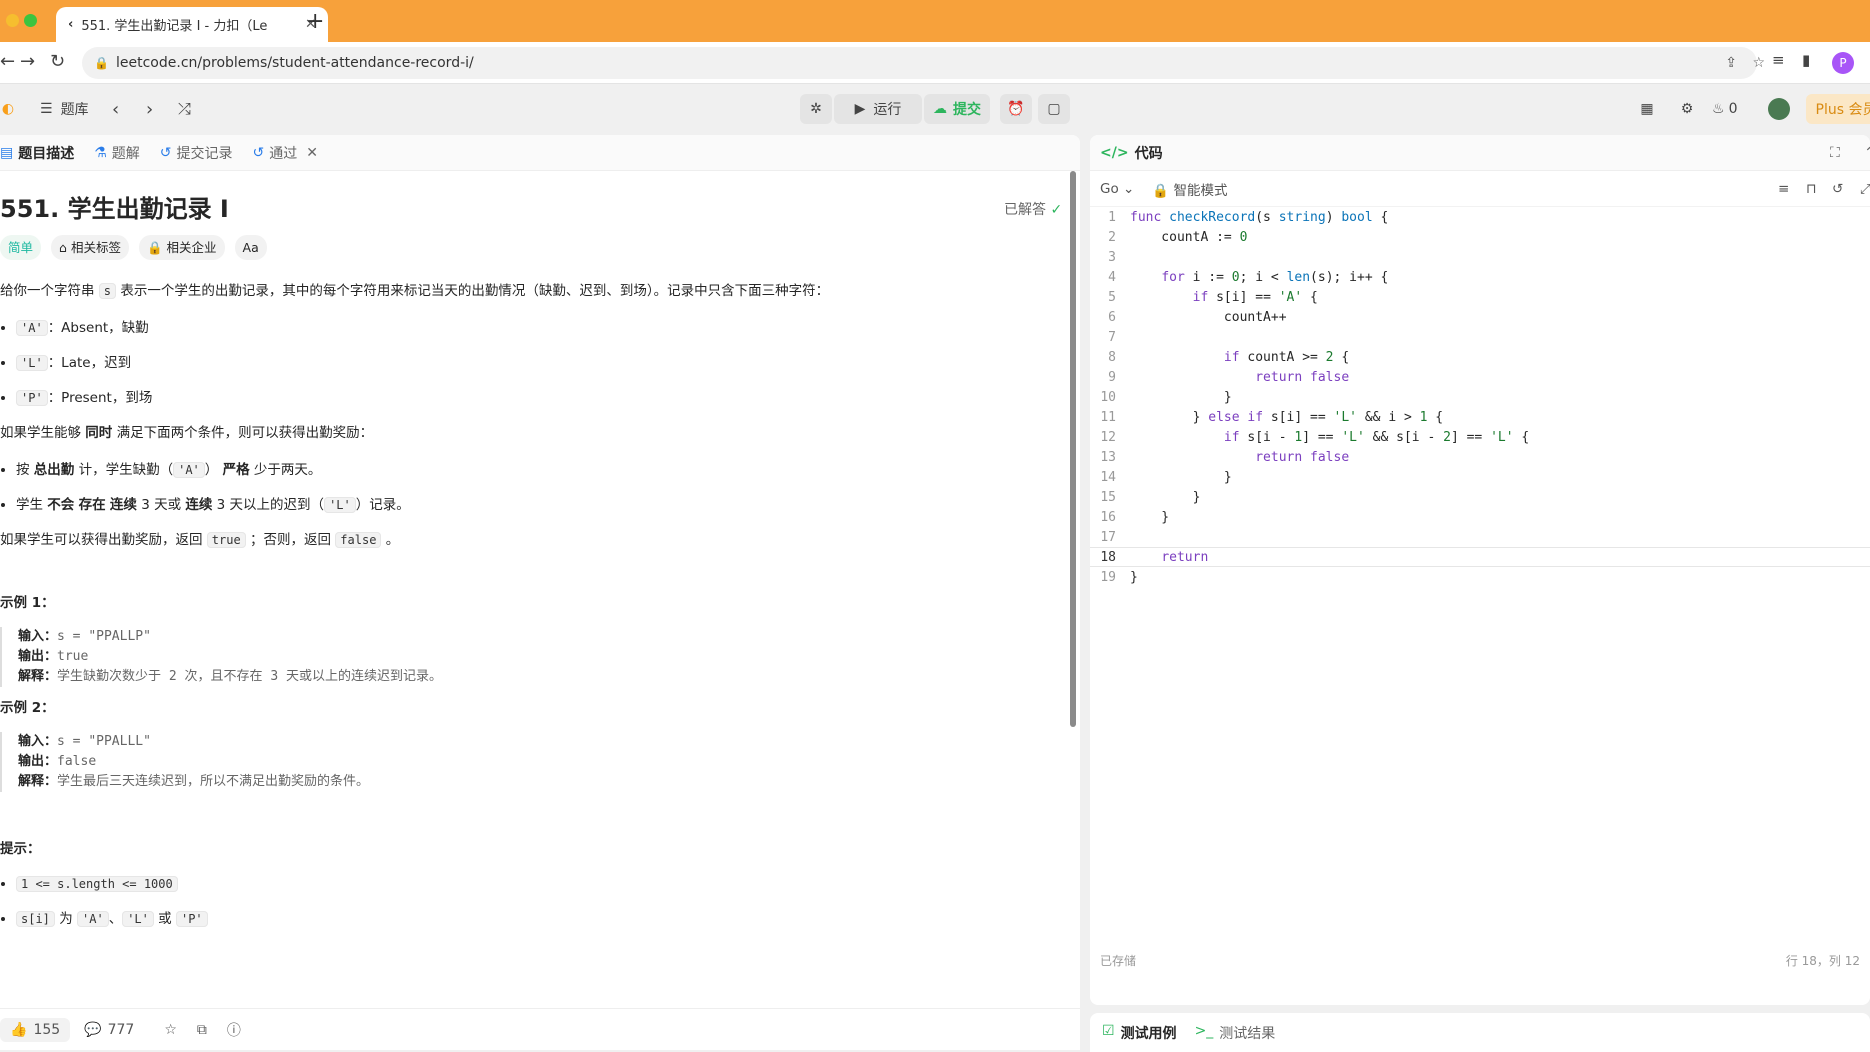 This screenshot has height=1052, width=1870. What do you see at coordinates (1783, 189) in the screenshot?
I see `format-icon: ≡` at bounding box center [1783, 189].